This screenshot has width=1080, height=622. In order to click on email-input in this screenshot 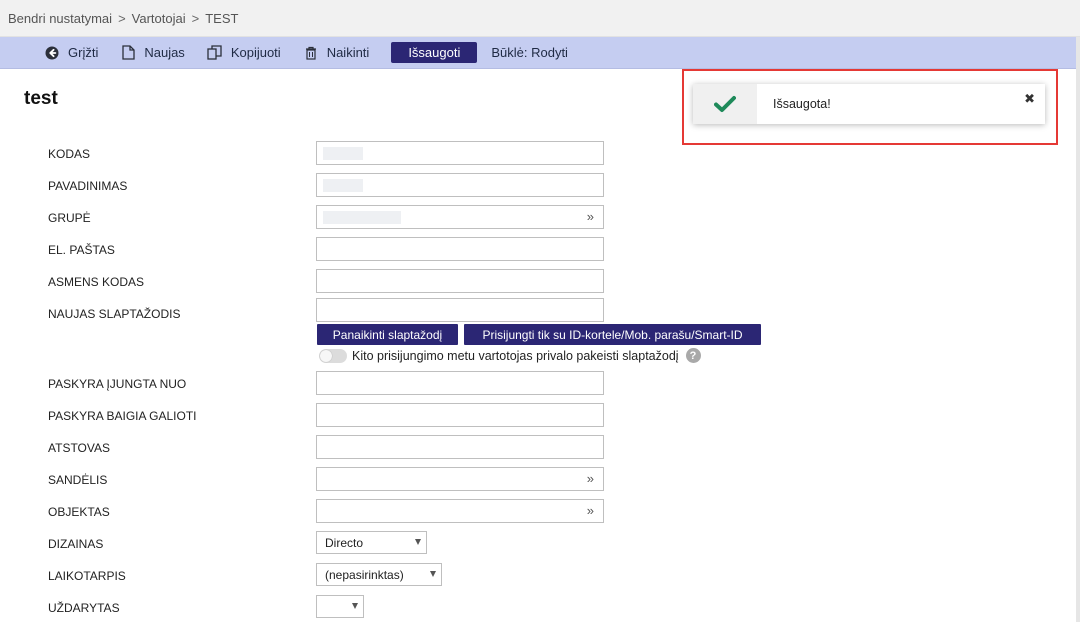, I will do `click(460, 249)`.